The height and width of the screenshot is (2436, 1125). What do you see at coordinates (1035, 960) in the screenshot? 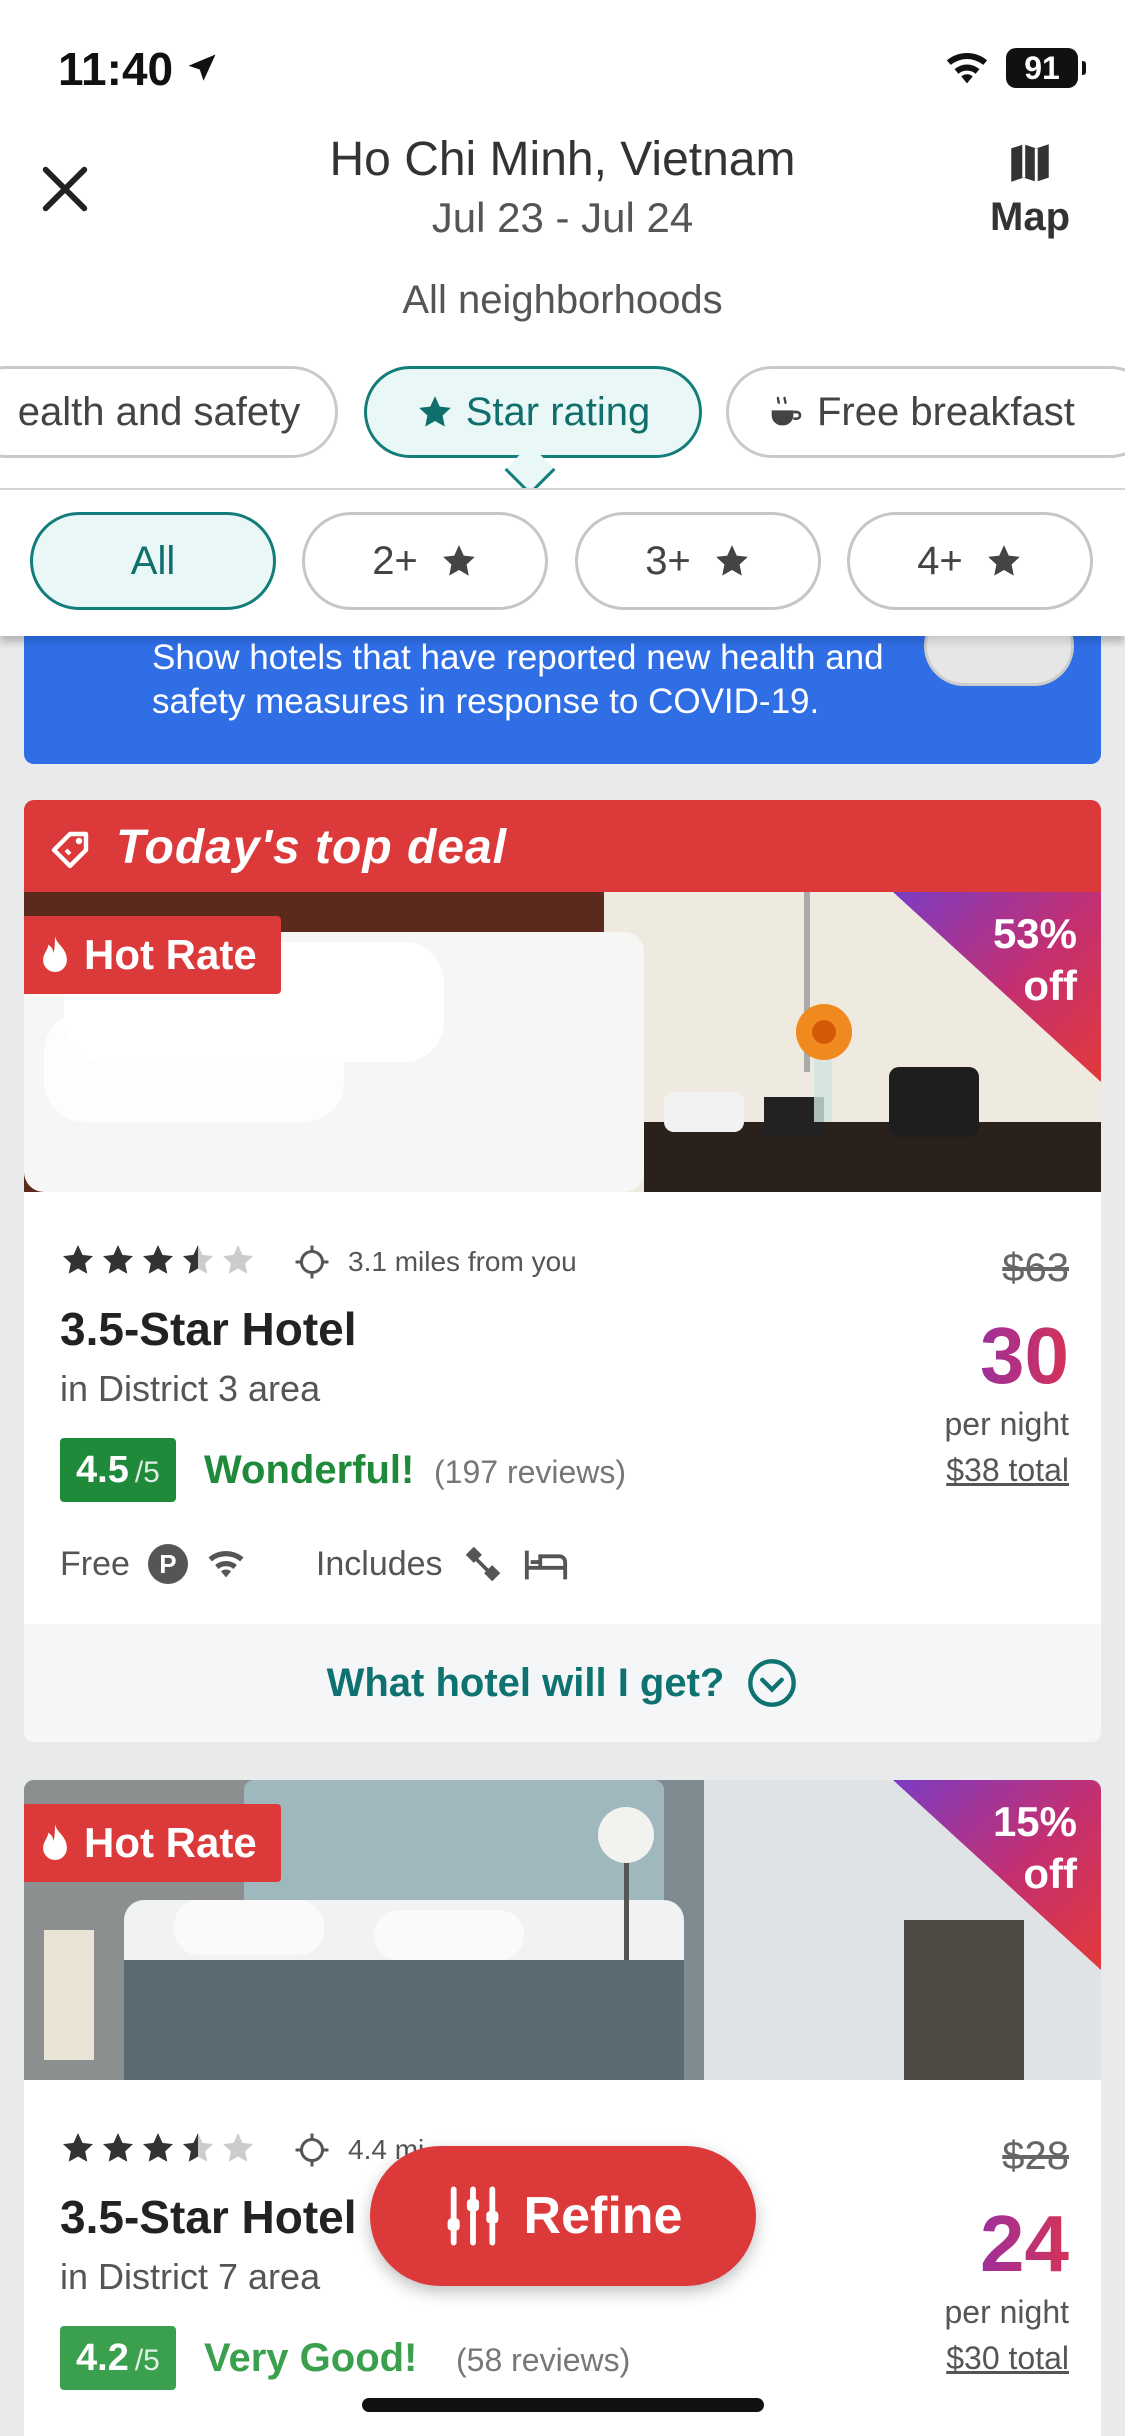
I see `discount-text: 53% off` at bounding box center [1035, 960].